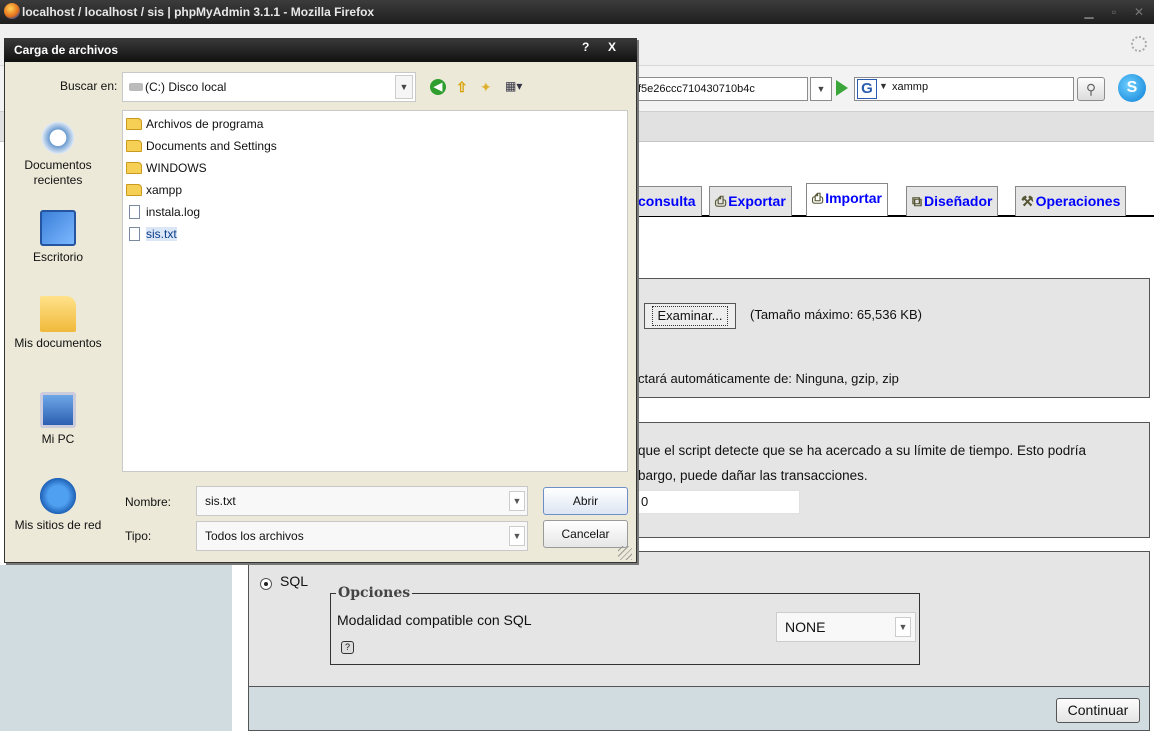 The image size is (1154, 731). I want to click on view-menu-icon: ▦▾, so click(513, 86).